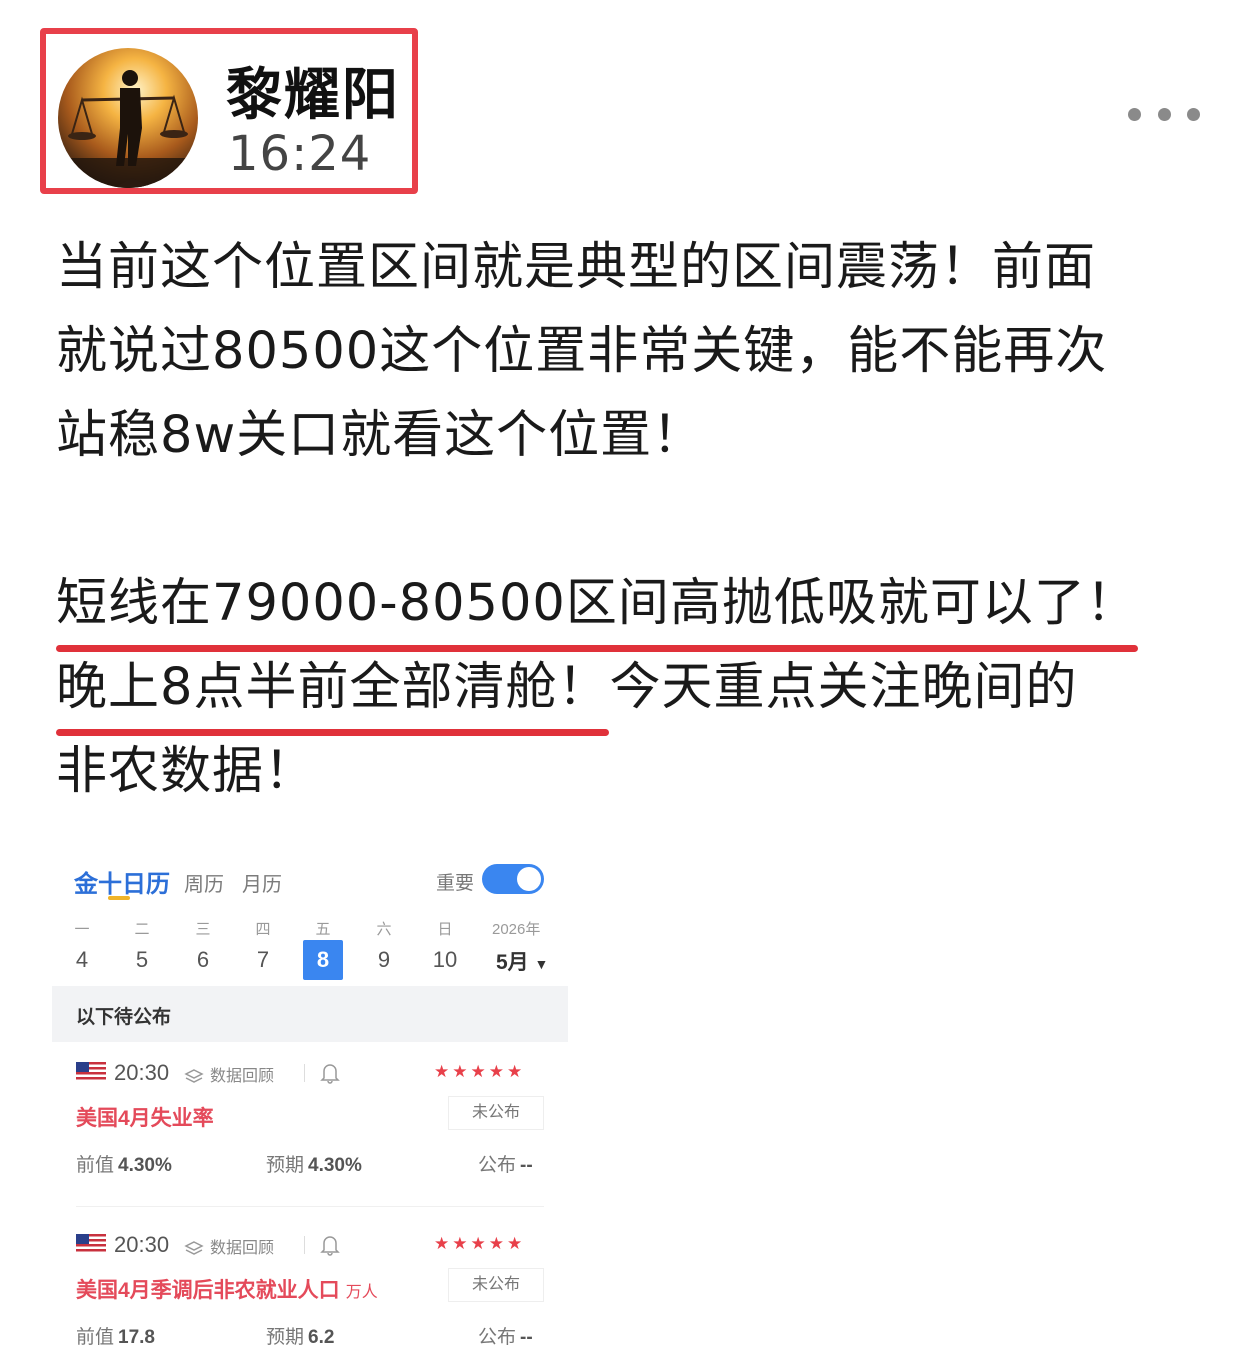 This screenshot has width=1254, height=1348. What do you see at coordinates (384, 929) in the screenshot?
I see `weekday-label: 六` at bounding box center [384, 929].